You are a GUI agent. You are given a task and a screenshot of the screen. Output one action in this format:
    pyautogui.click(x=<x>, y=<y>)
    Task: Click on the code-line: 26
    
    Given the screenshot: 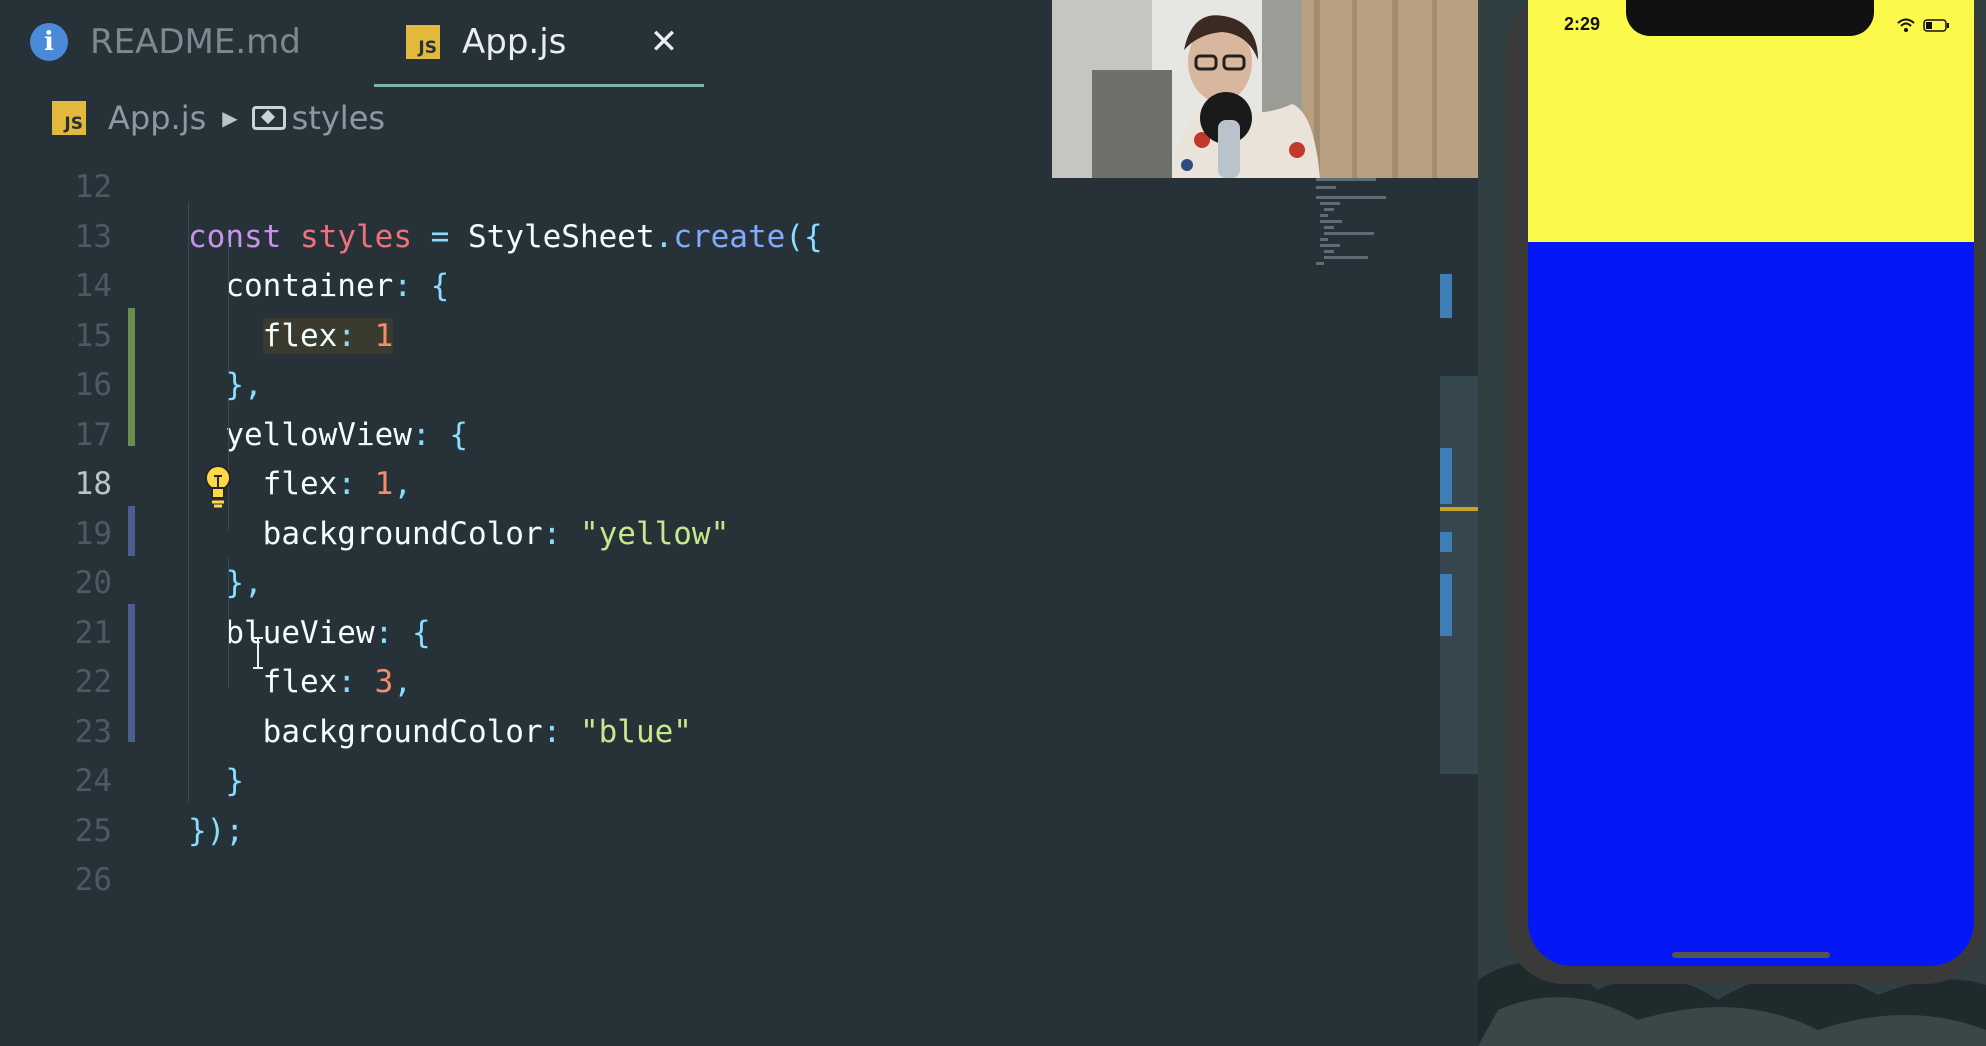 What is the action you would take?
    pyautogui.click(x=700, y=880)
    